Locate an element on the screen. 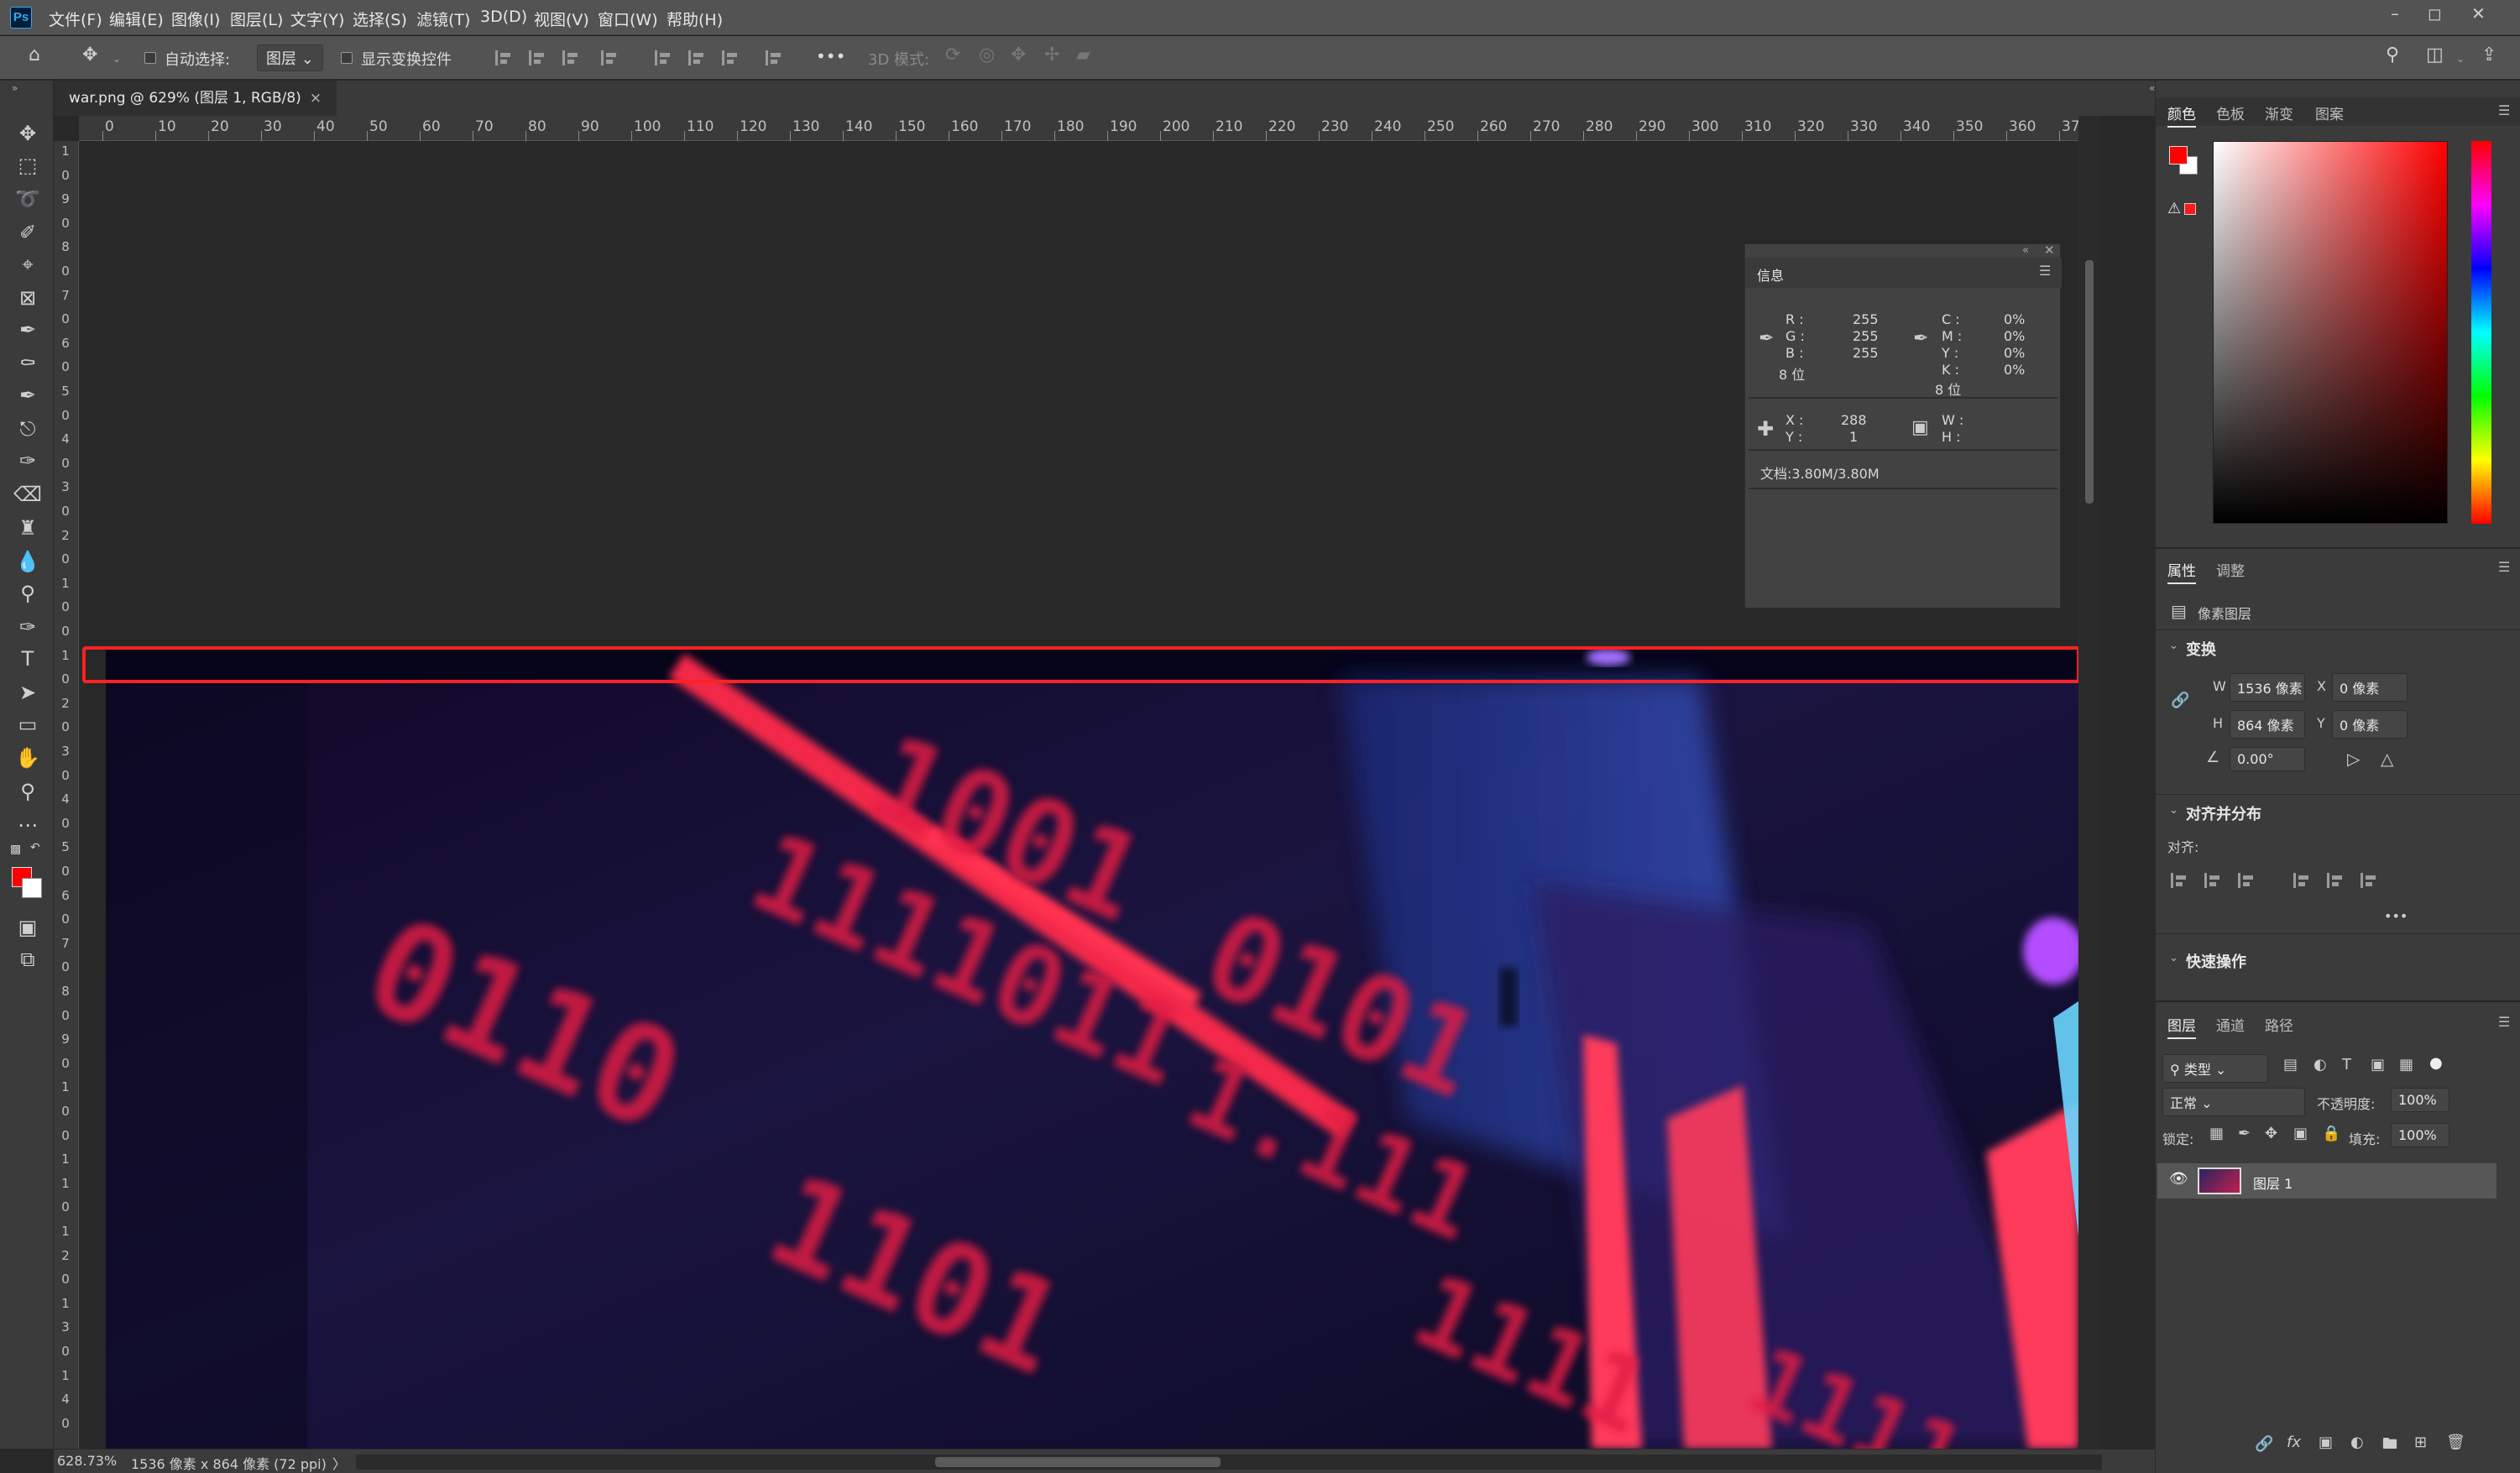 Image resolution: width=2520 pixels, height=1473 pixels. vertical-scrollbar is located at coordinates (2089, 782).